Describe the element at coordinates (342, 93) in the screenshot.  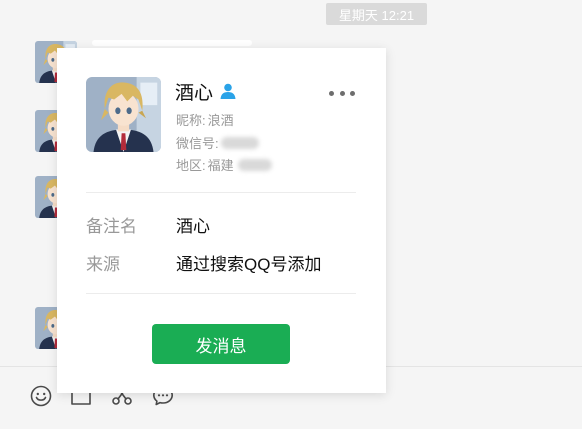
I see `more-dots-icon` at that location.